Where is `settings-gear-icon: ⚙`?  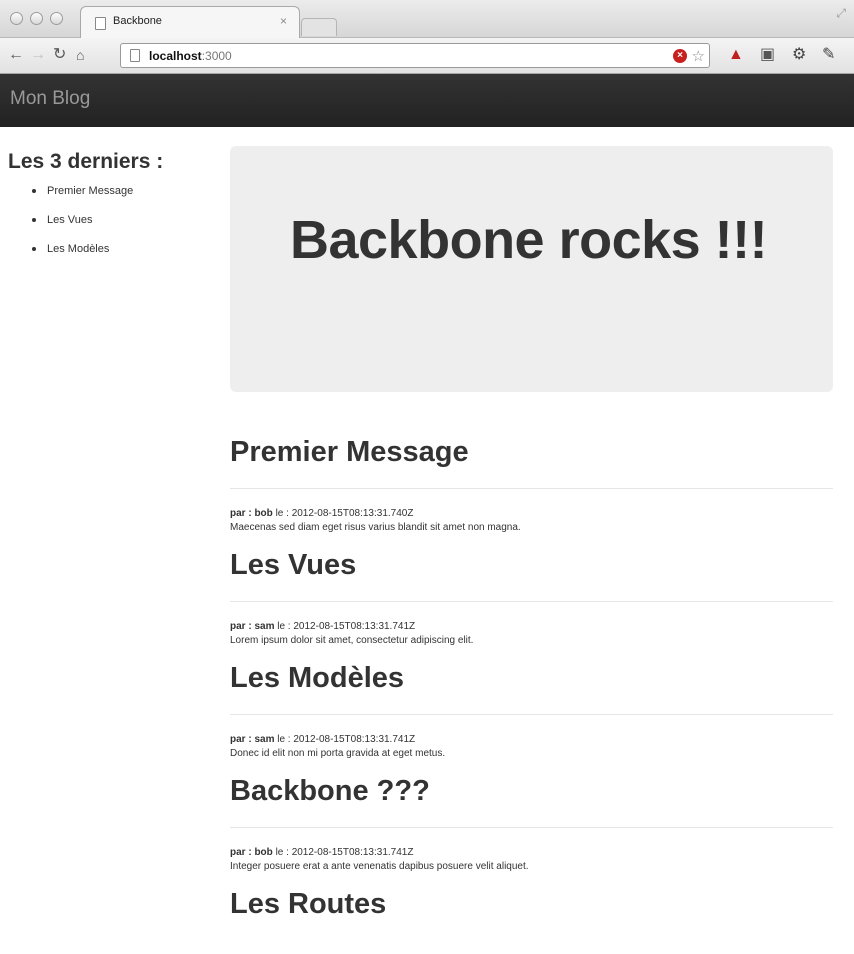
settings-gear-icon: ⚙ is located at coordinates (799, 55).